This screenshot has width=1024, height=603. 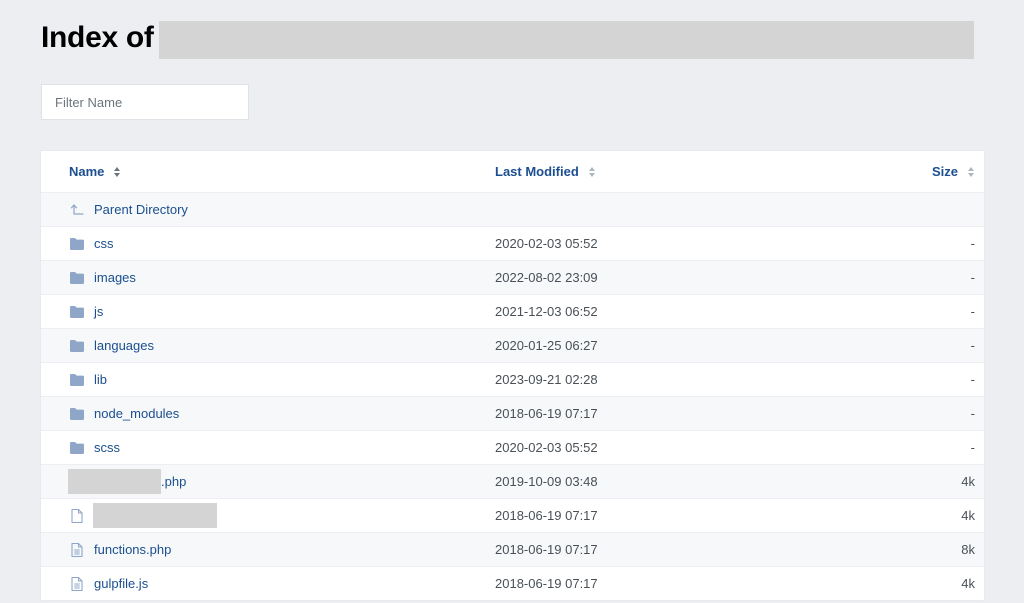 I want to click on file-link: functions.php, so click(x=132, y=549).